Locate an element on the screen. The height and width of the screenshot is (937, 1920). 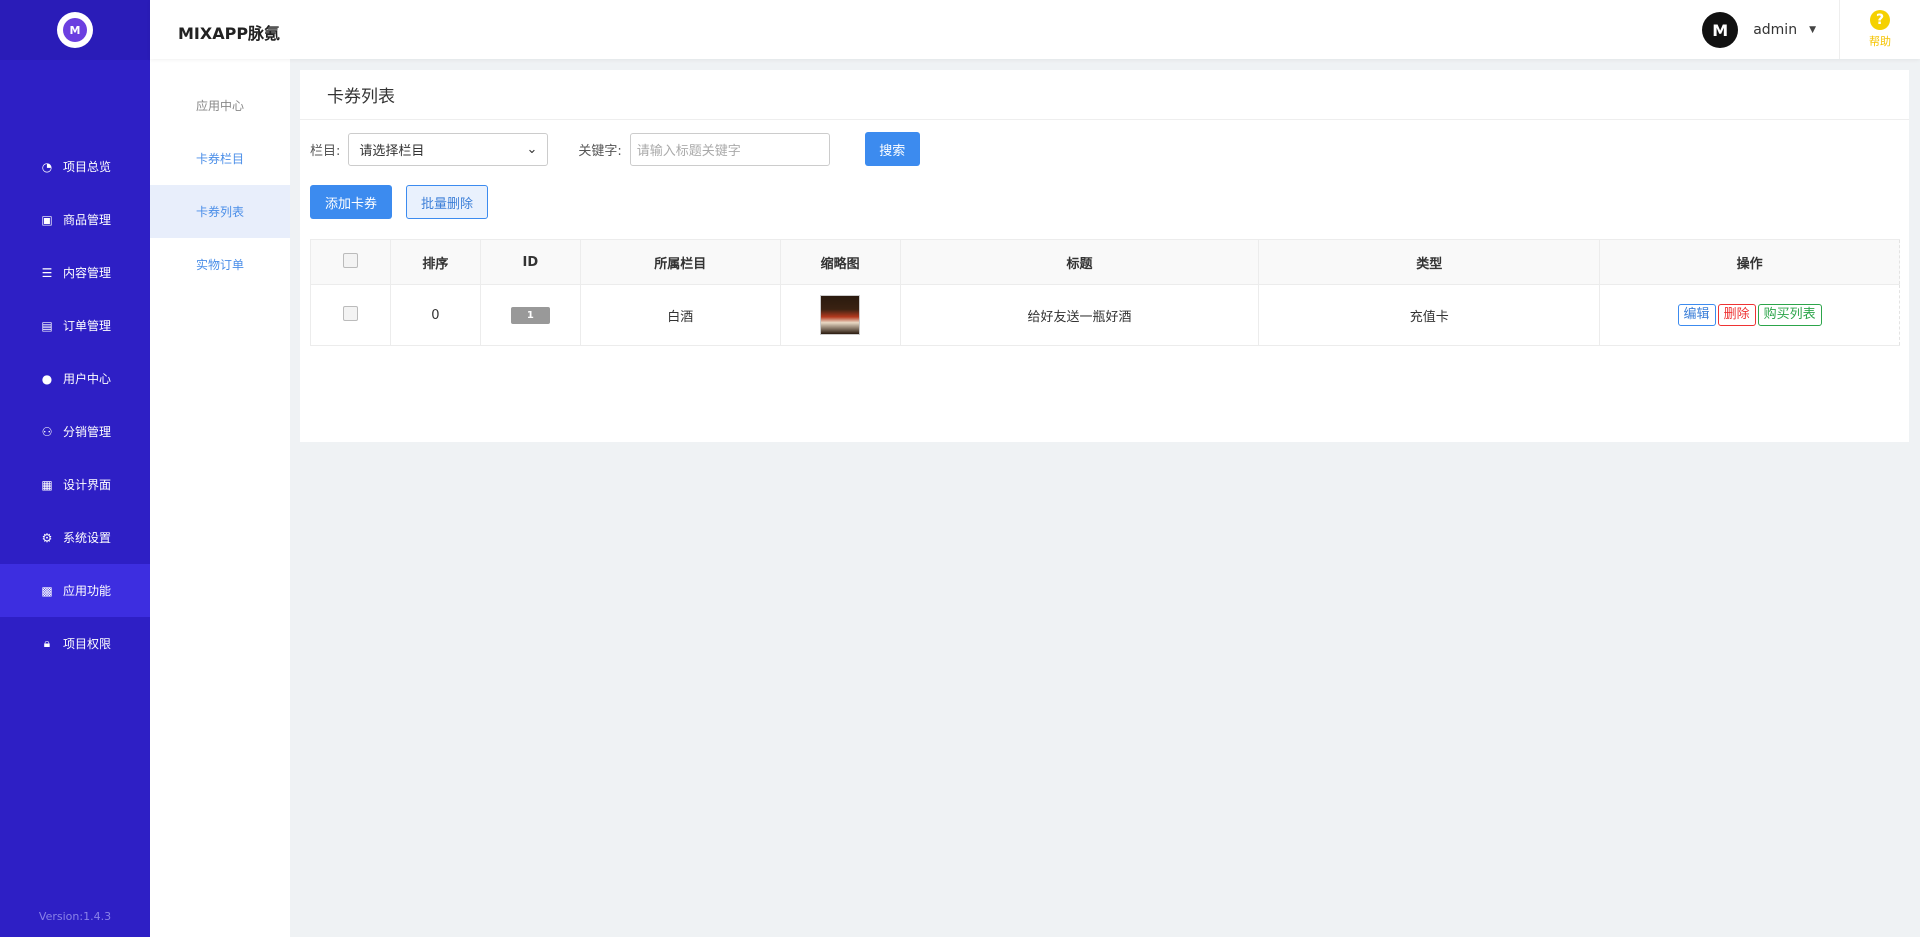
subnav-item-app-center: 应用中心 is located at coordinates (220, 105).